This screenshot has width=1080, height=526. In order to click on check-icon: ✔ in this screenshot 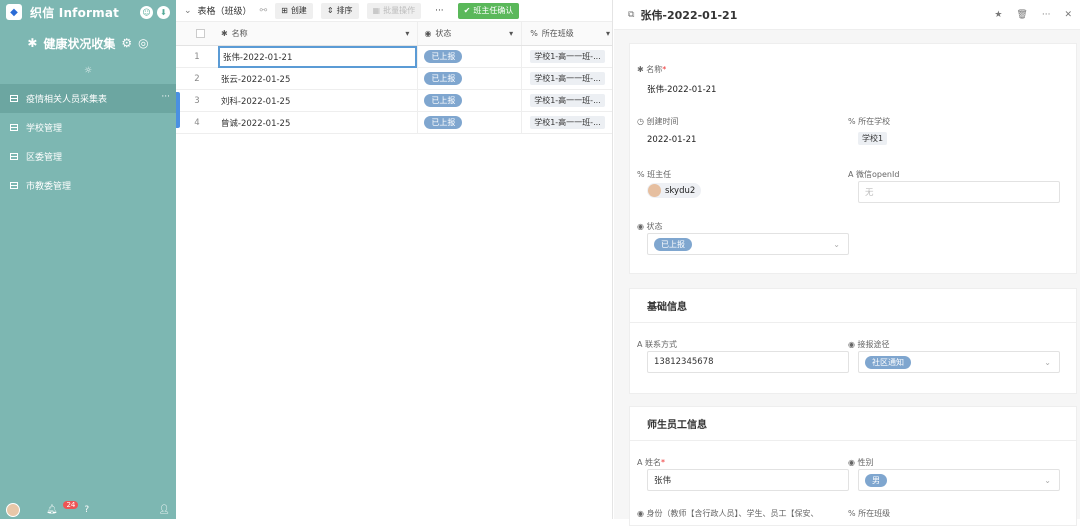, I will do `click(467, 10)`.